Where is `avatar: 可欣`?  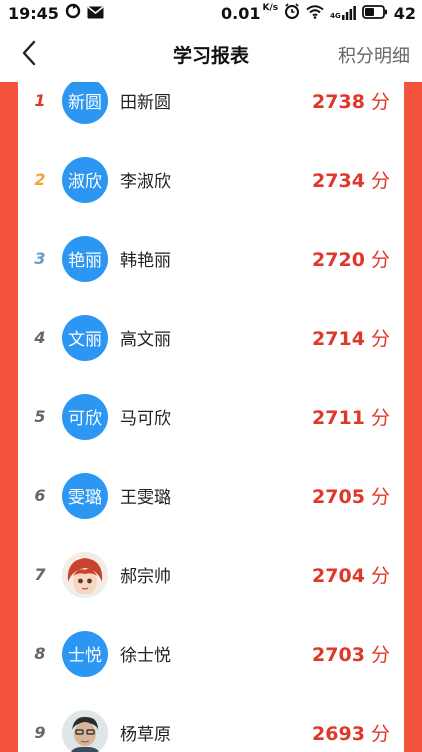
avatar: 可欣 is located at coordinates (85, 416).